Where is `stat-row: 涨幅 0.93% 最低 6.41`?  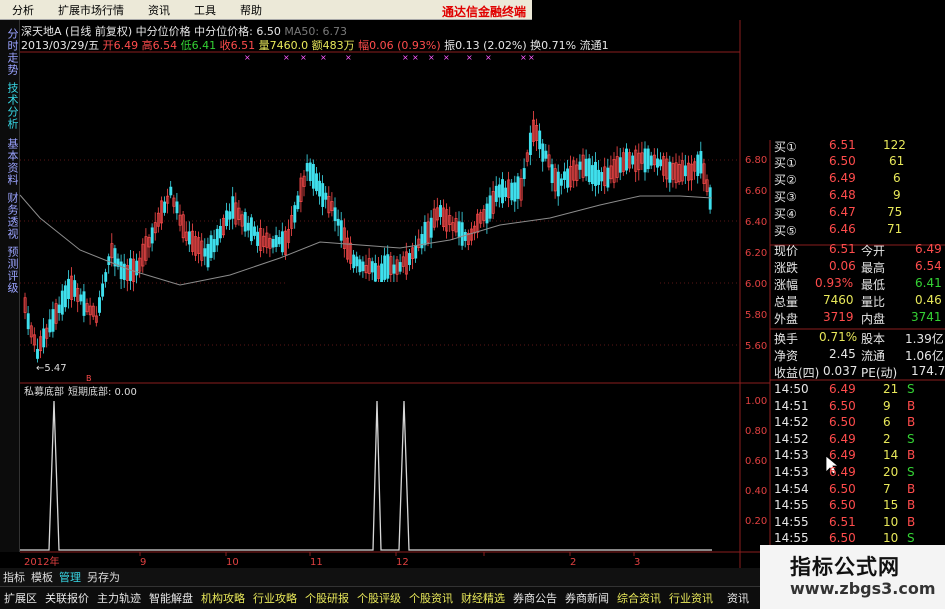 stat-row: 涨幅 0.93% 最低 6.41 is located at coordinates (858, 284).